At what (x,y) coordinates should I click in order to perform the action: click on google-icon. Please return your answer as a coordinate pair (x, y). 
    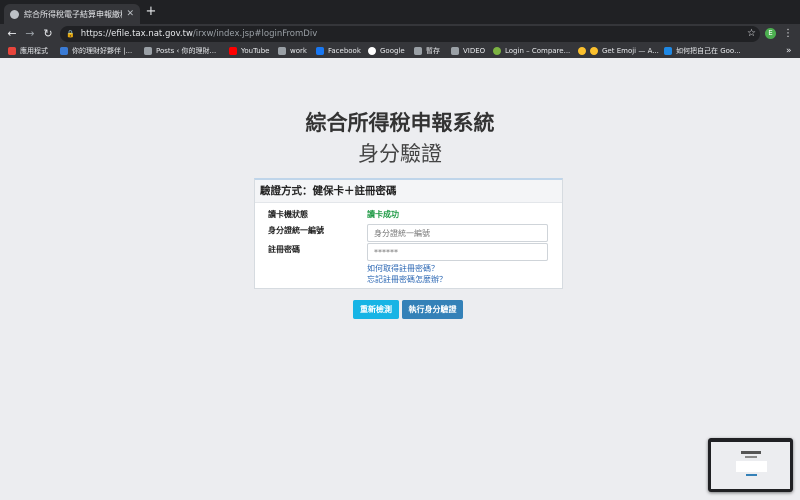
    Looking at the image, I should click on (372, 51).